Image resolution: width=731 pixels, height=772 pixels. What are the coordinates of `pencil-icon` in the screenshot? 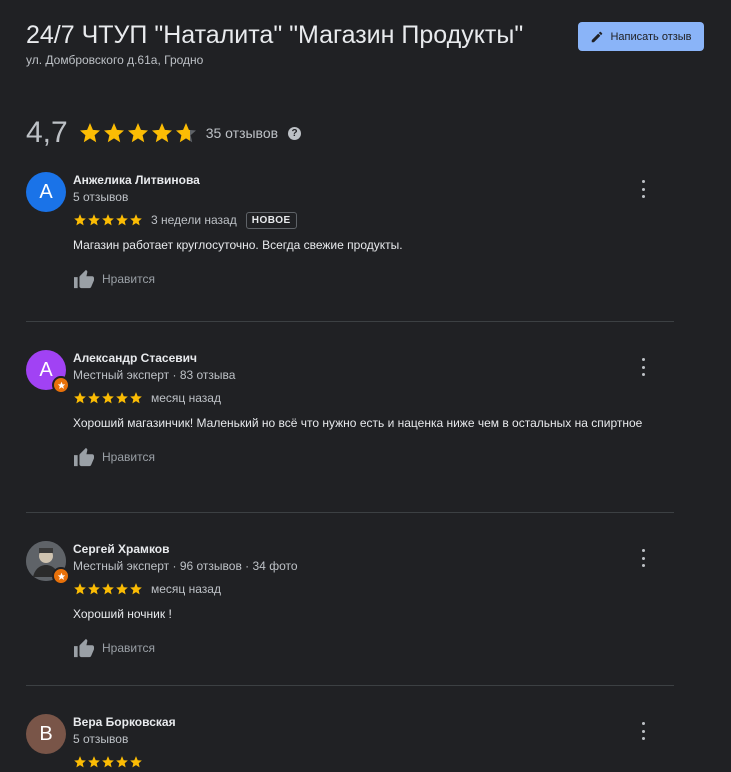 It's located at (597, 36).